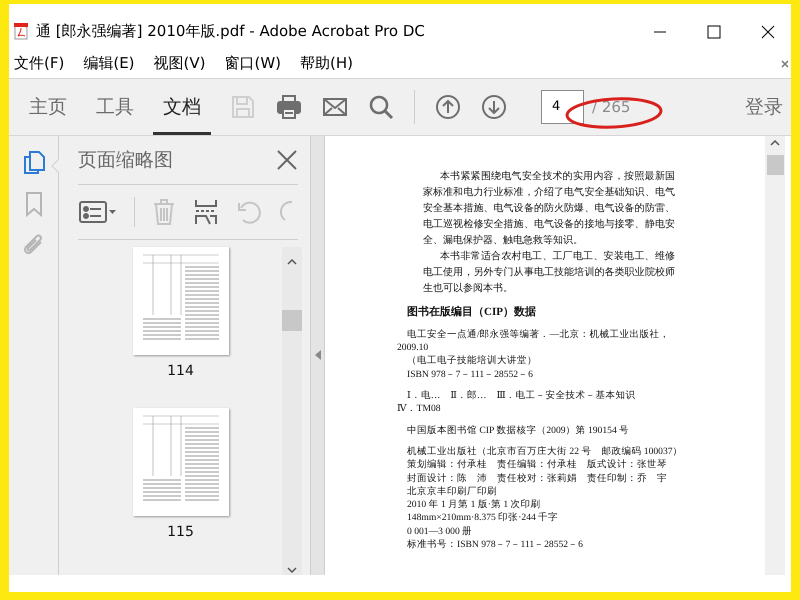 This screenshot has height=600, width=800. Describe the element at coordinates (48, 106) in the screenshot. I see `tab: 主页` at that location.